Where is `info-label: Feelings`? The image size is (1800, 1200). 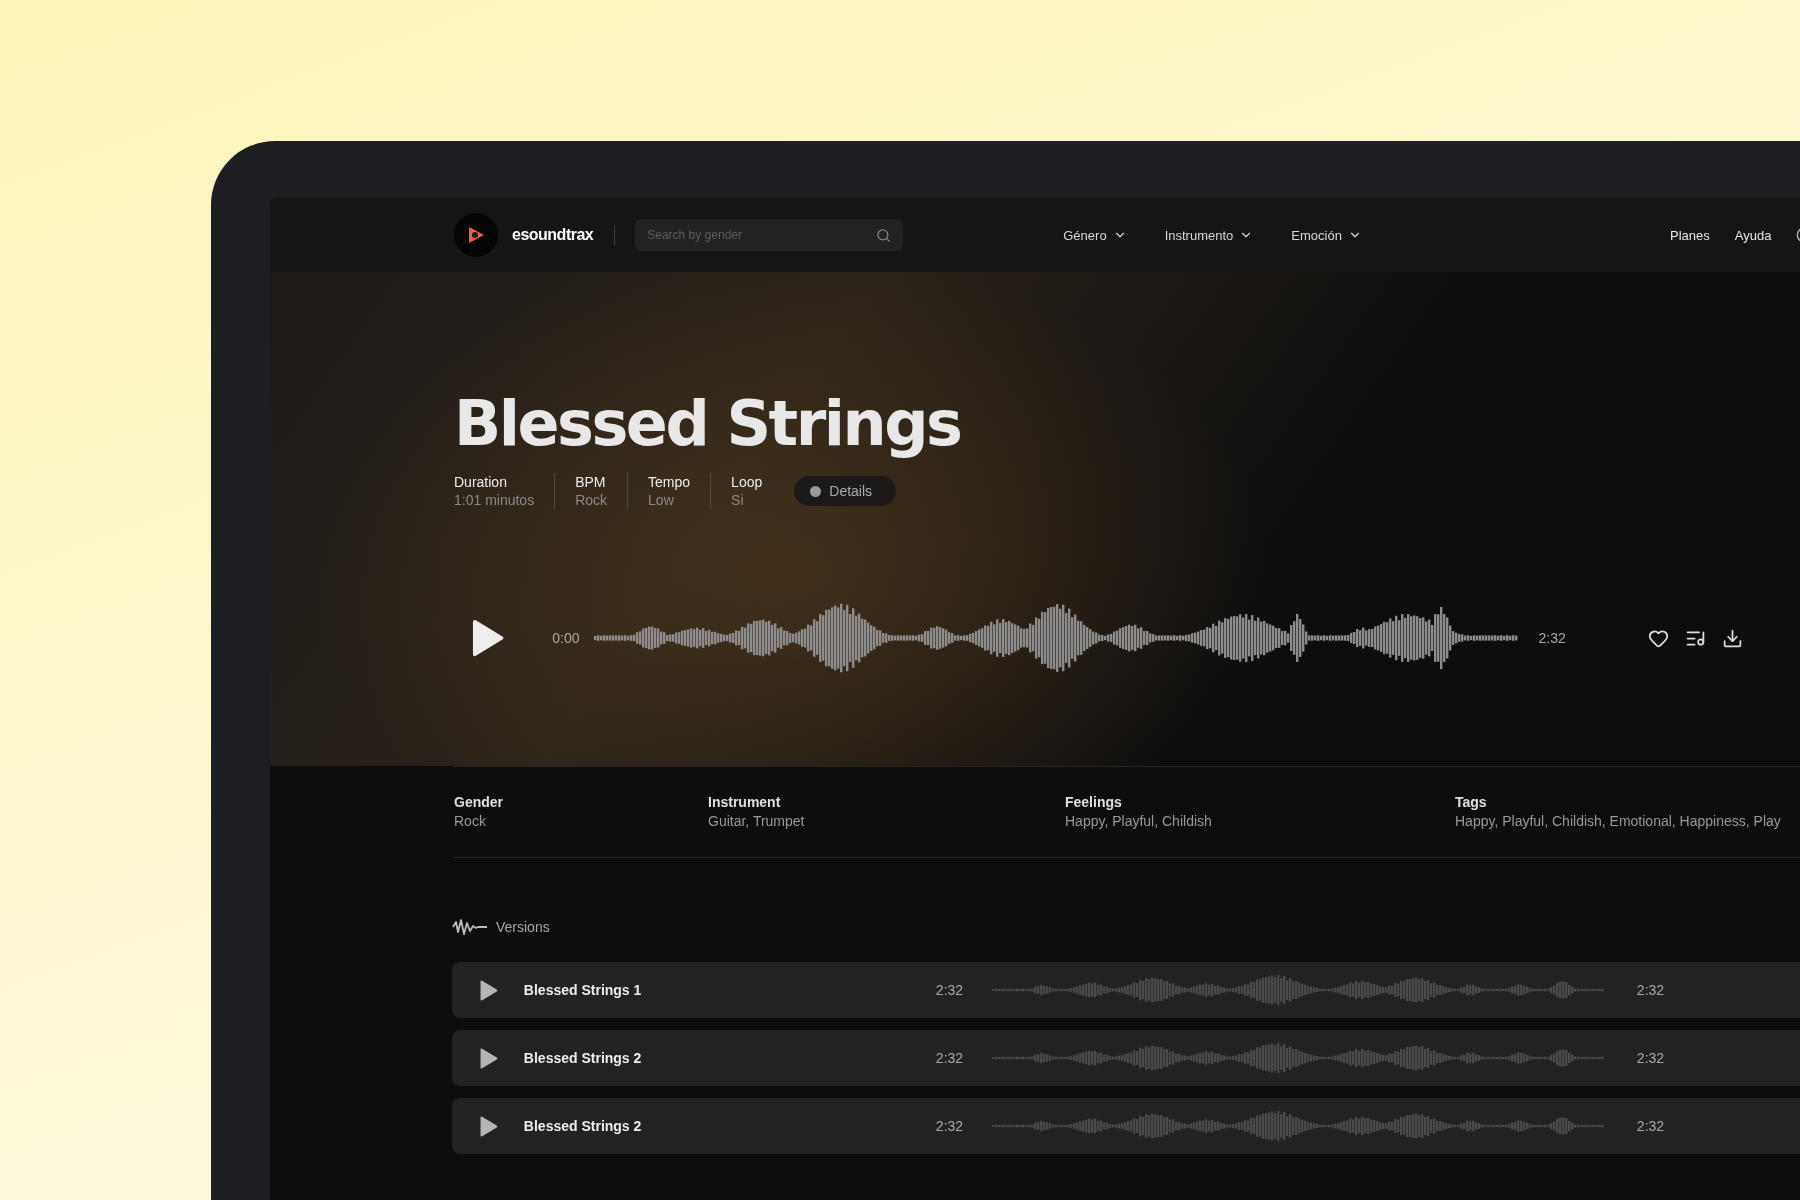
info-label: Feelings is located at coordinates (1094, 802).